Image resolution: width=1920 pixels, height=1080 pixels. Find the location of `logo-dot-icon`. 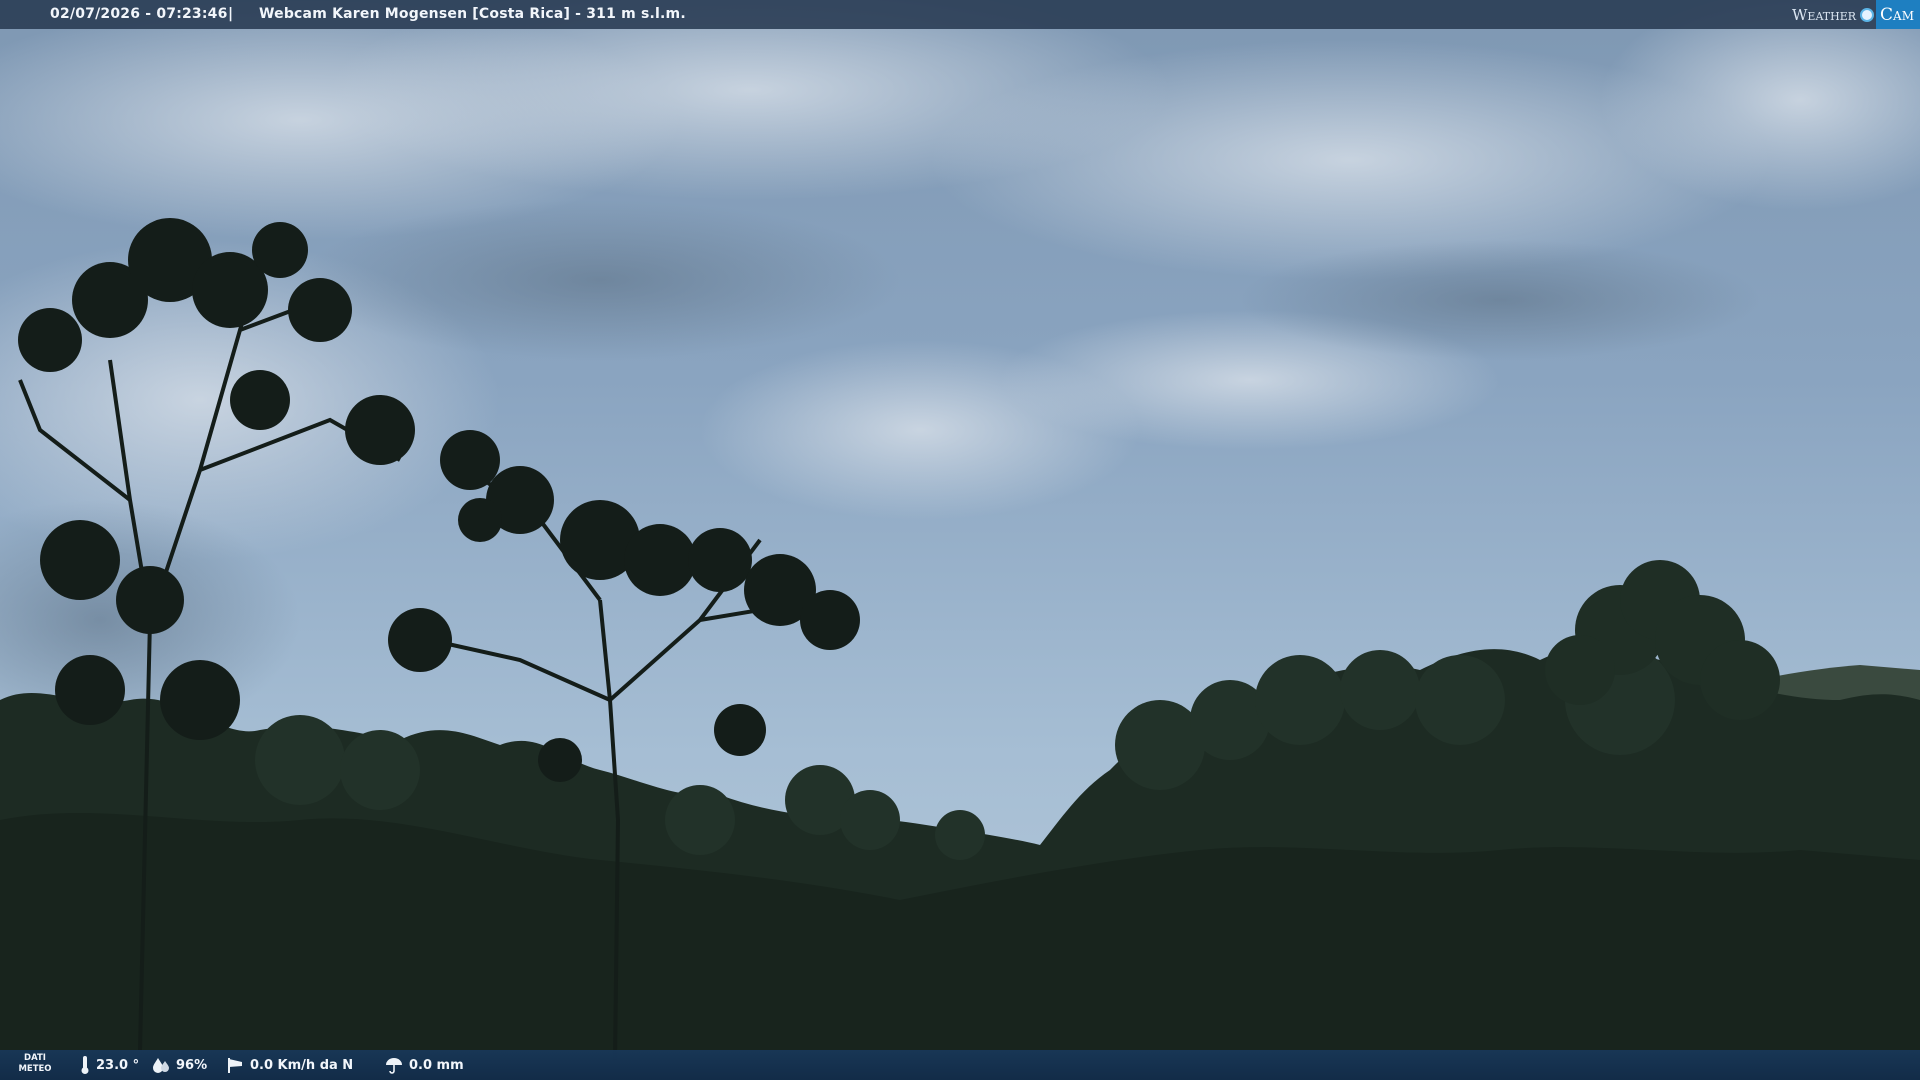

logo-dot-icon is located at coordinates (1867, 14).